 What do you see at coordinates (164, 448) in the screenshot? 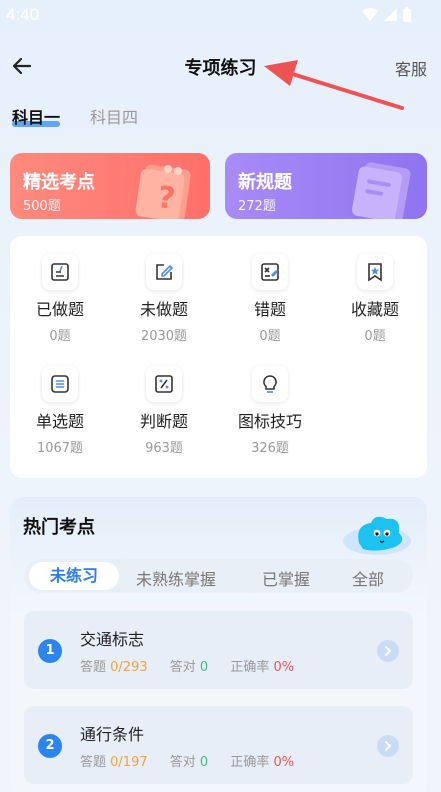
I see `grid-count: 963题` at bounding box center [164, 448].